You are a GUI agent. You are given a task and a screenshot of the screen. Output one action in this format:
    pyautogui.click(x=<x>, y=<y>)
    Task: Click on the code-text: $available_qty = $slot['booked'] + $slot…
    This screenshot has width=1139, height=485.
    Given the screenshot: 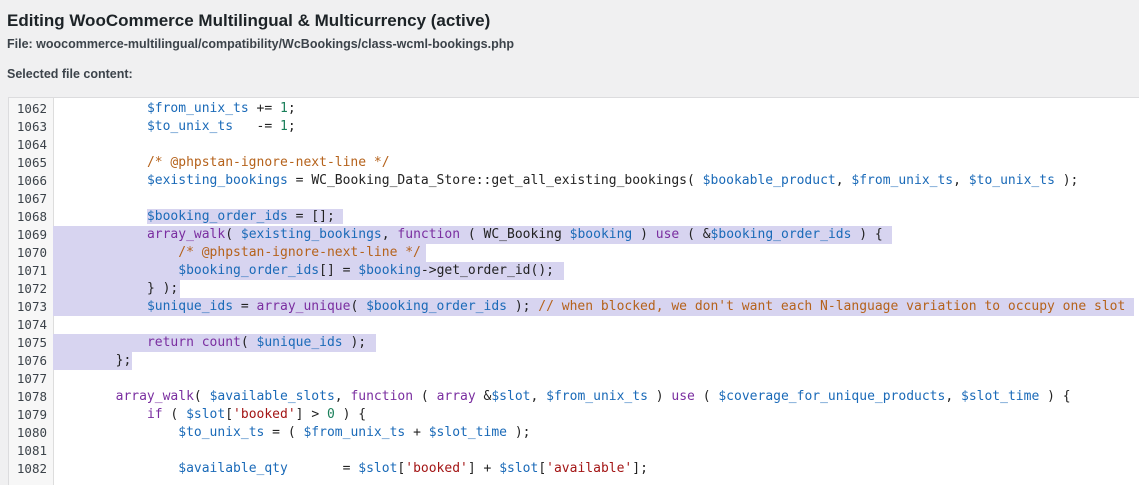 What is the action you would take?
    pyautogui.click(x=413, y=468)
    